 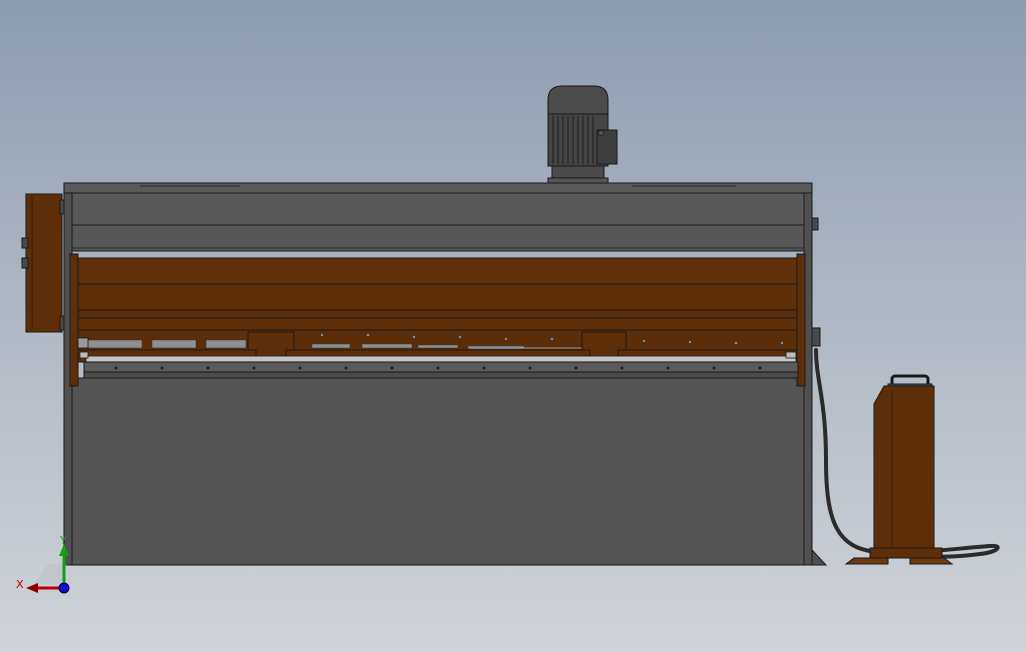 I want to click on motor, so click(x=582, y=135).